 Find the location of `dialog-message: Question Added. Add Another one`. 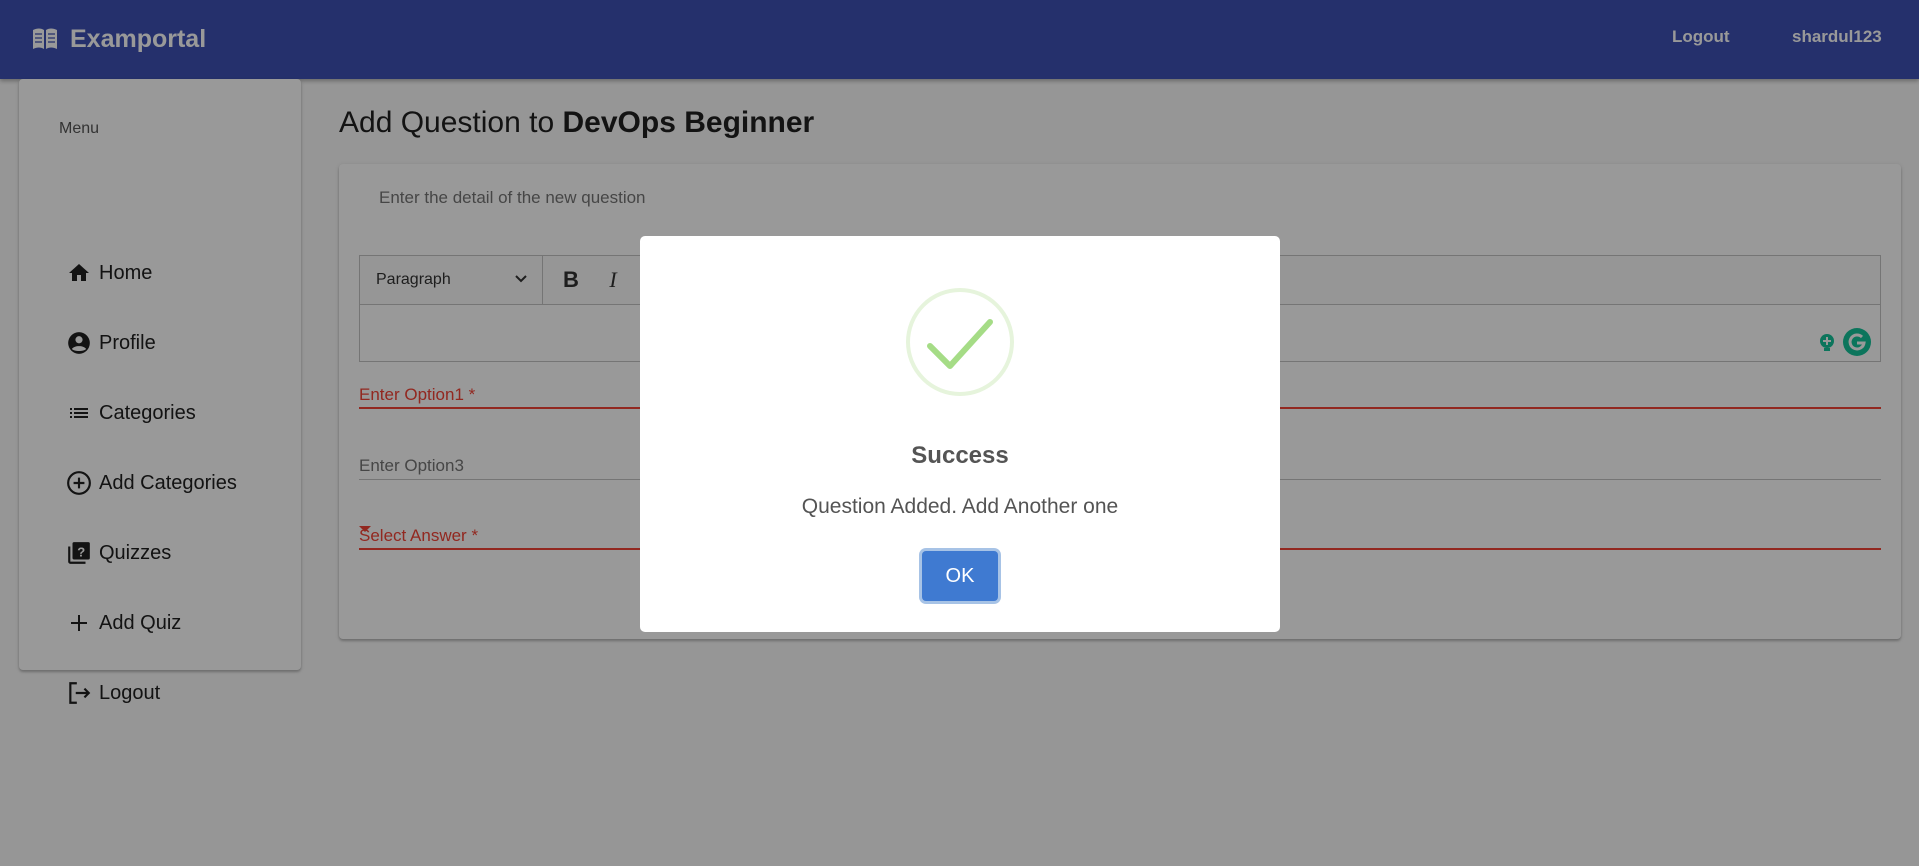

dialog-message: Question Added. Add Another one is located at coordinates (960, 506).